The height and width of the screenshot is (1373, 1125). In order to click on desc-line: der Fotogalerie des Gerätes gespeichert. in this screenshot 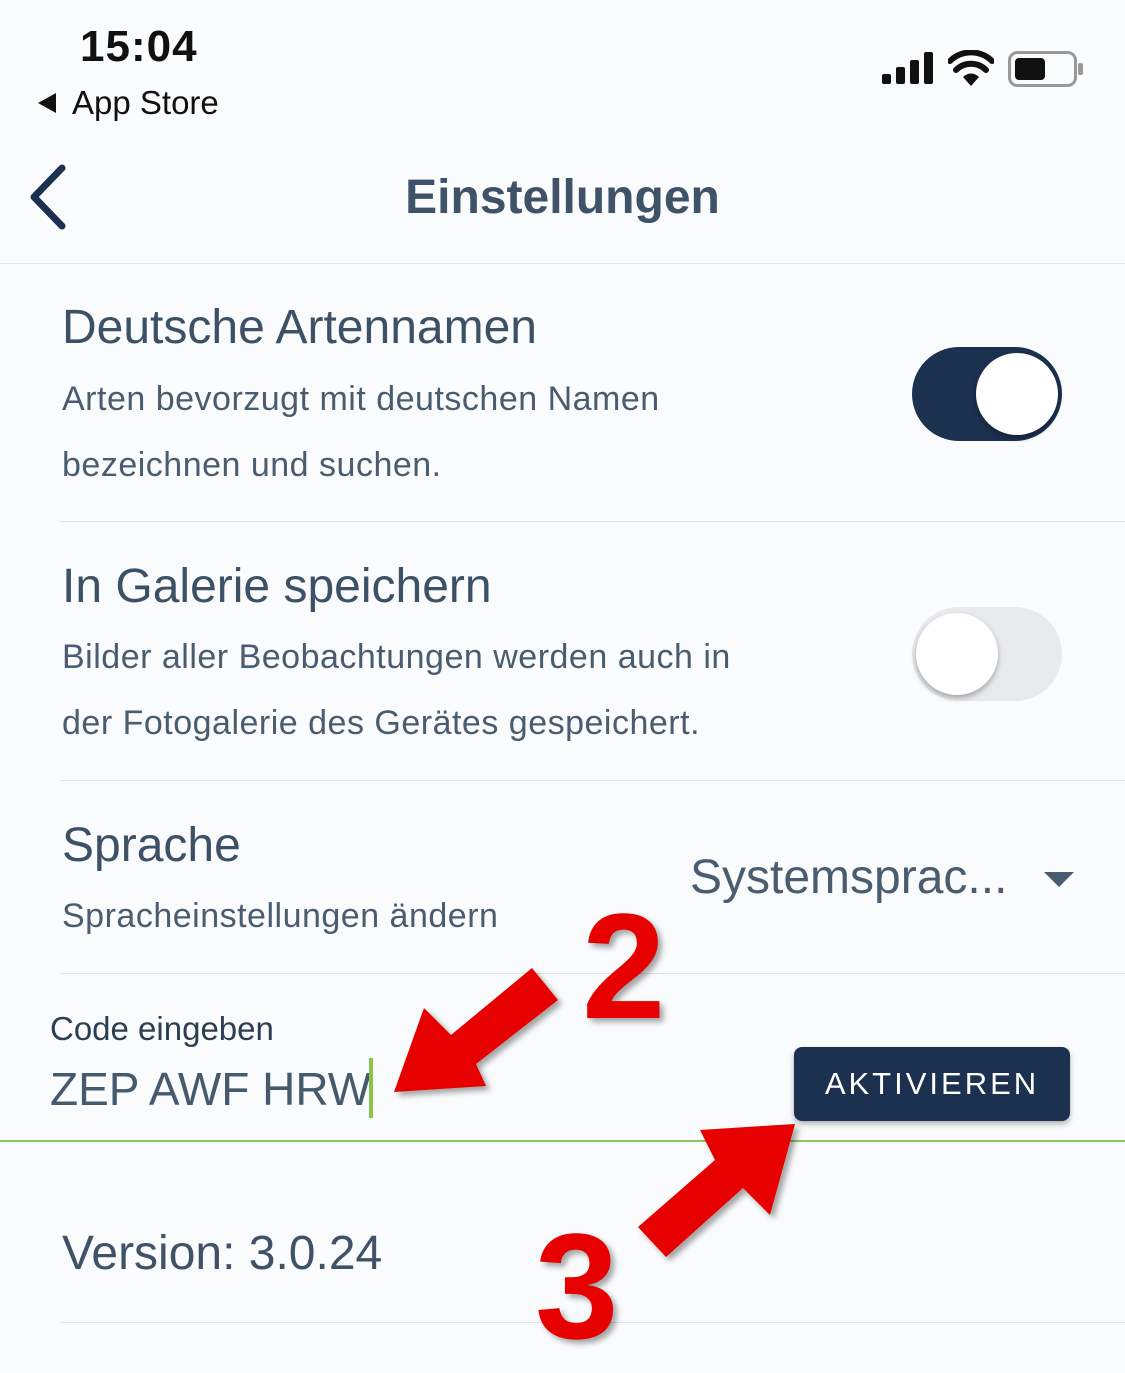, I will do `click(381, 723)`.